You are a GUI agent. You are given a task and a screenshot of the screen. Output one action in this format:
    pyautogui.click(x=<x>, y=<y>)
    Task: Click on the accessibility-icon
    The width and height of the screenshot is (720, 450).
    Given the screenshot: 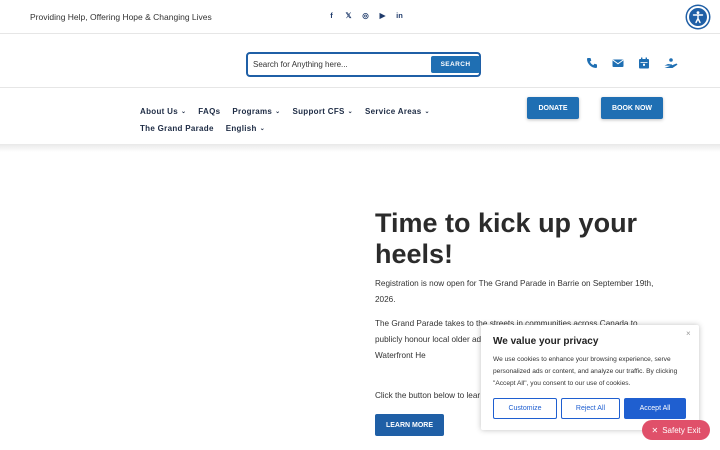 What is the action you would take?
    pyautogui.click(x=698, y=17)
    